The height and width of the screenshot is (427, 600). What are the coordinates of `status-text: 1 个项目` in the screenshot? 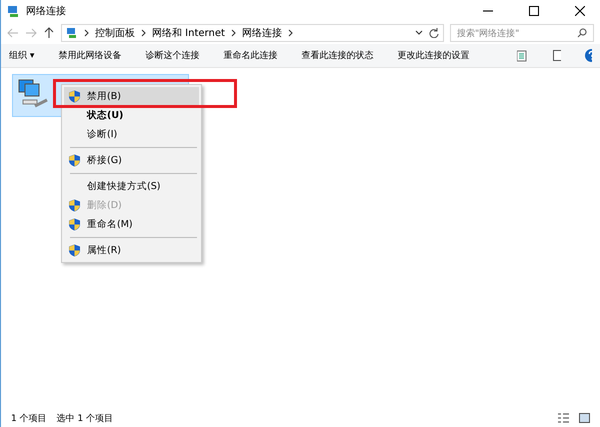 It's located at (29, 418).